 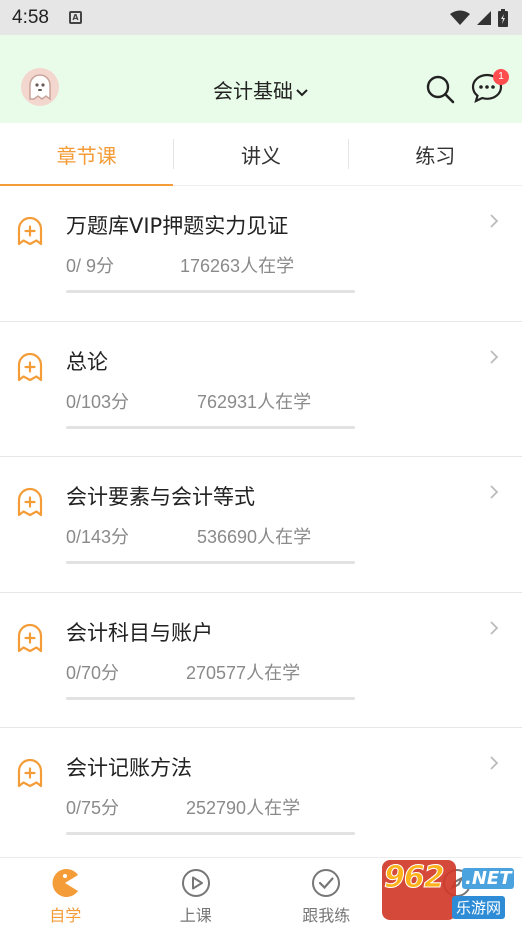 I want to click on chapter-item: 会计科目与账户 0/70分 270577人在学, so click(x=261, y=660).